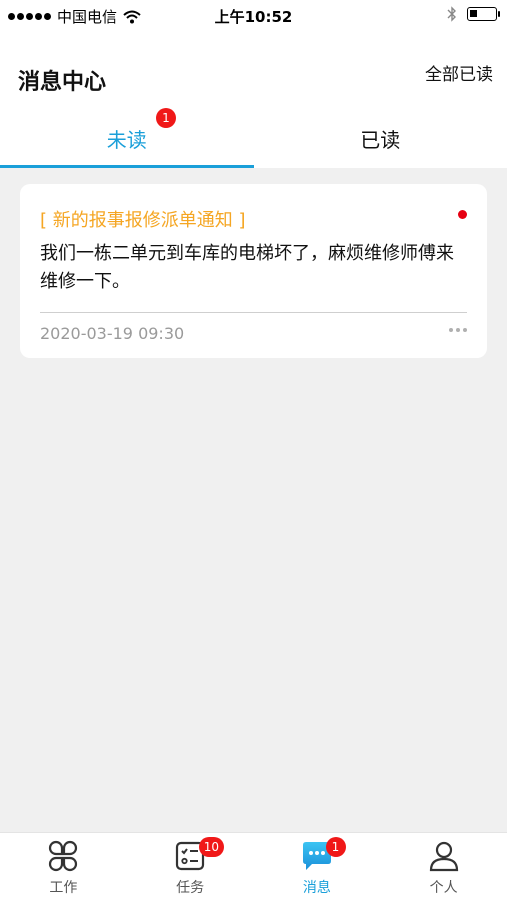 The width and height of the screenshot is (507, 900). I want to click on message-body: 我们一栋二单元到车库的电梯坏了，麻烦维修师傅来维修一下。, so click(247, 267).